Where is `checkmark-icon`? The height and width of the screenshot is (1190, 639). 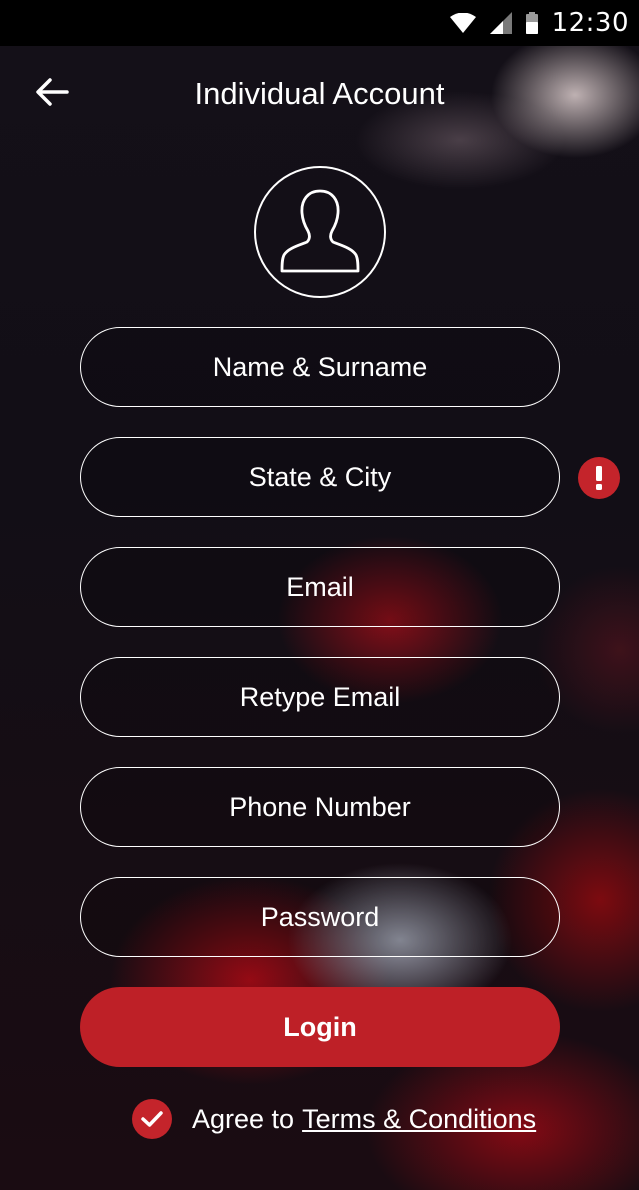 checkmark-icon is located at coordinates (152, 1119).